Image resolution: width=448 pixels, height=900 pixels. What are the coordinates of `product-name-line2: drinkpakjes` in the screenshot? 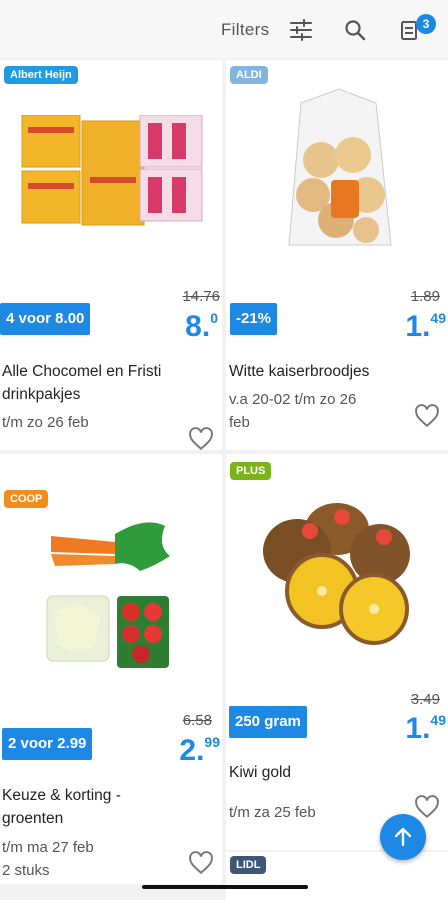 It's located at (41, 394).